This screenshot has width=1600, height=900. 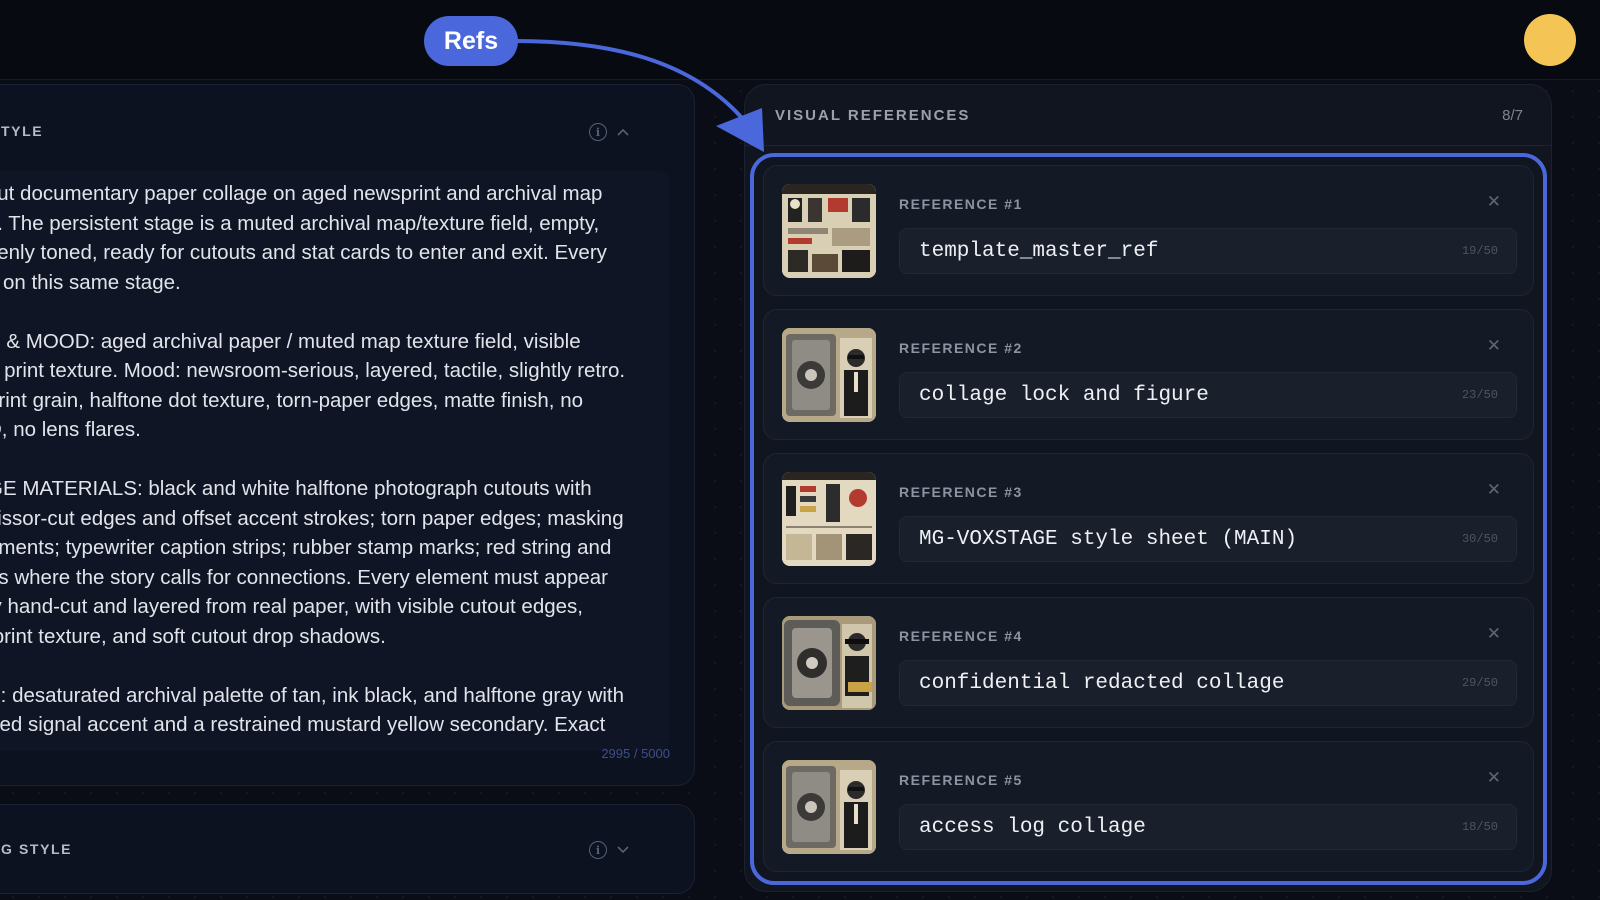 I want to click on user-avatar, so click(x=1550, y=40).